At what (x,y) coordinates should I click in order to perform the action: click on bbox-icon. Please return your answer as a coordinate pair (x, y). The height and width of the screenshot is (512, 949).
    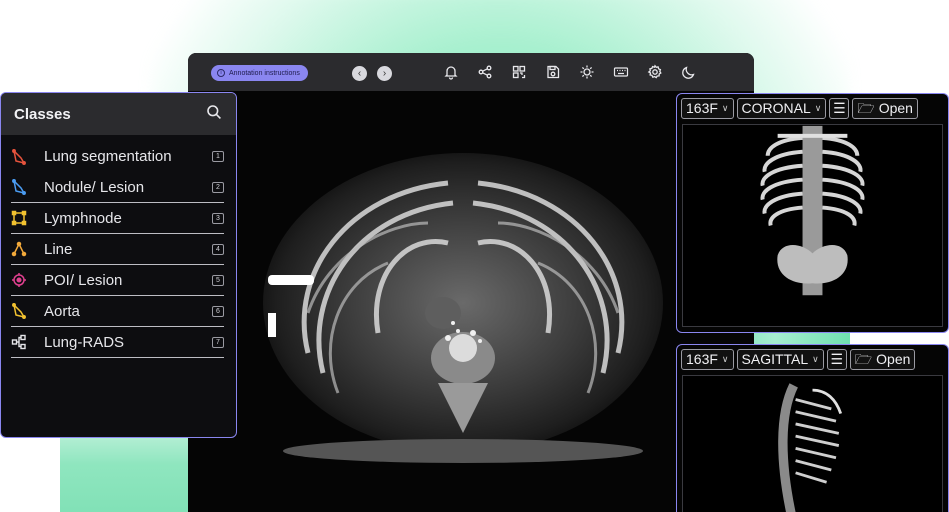
    Looking at the image, I should click on (19, 218).